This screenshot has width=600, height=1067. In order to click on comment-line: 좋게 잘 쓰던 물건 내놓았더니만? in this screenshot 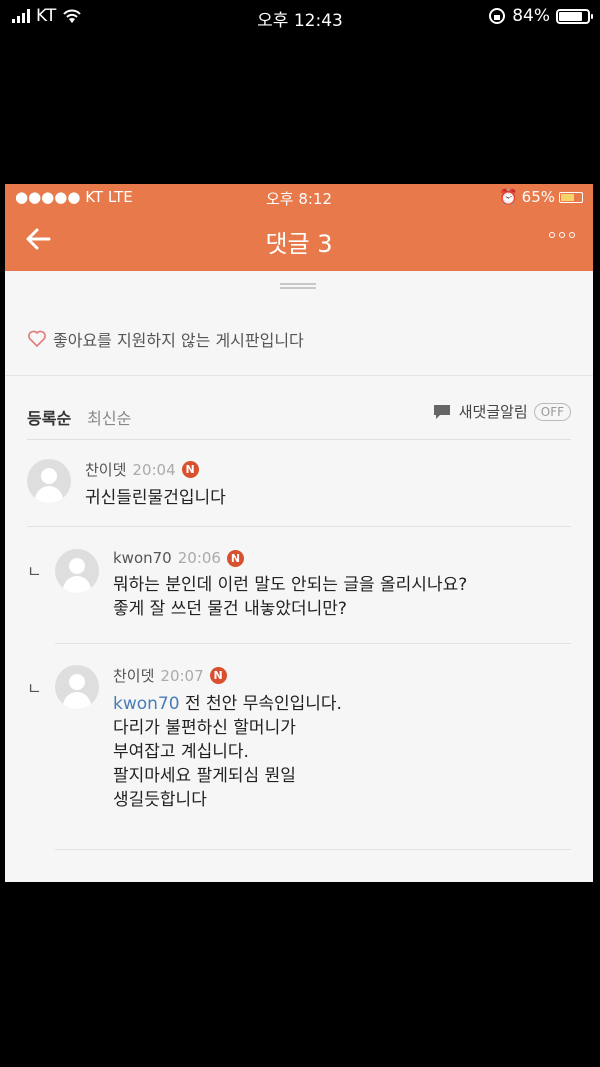, I will do `click(230, 609)`.